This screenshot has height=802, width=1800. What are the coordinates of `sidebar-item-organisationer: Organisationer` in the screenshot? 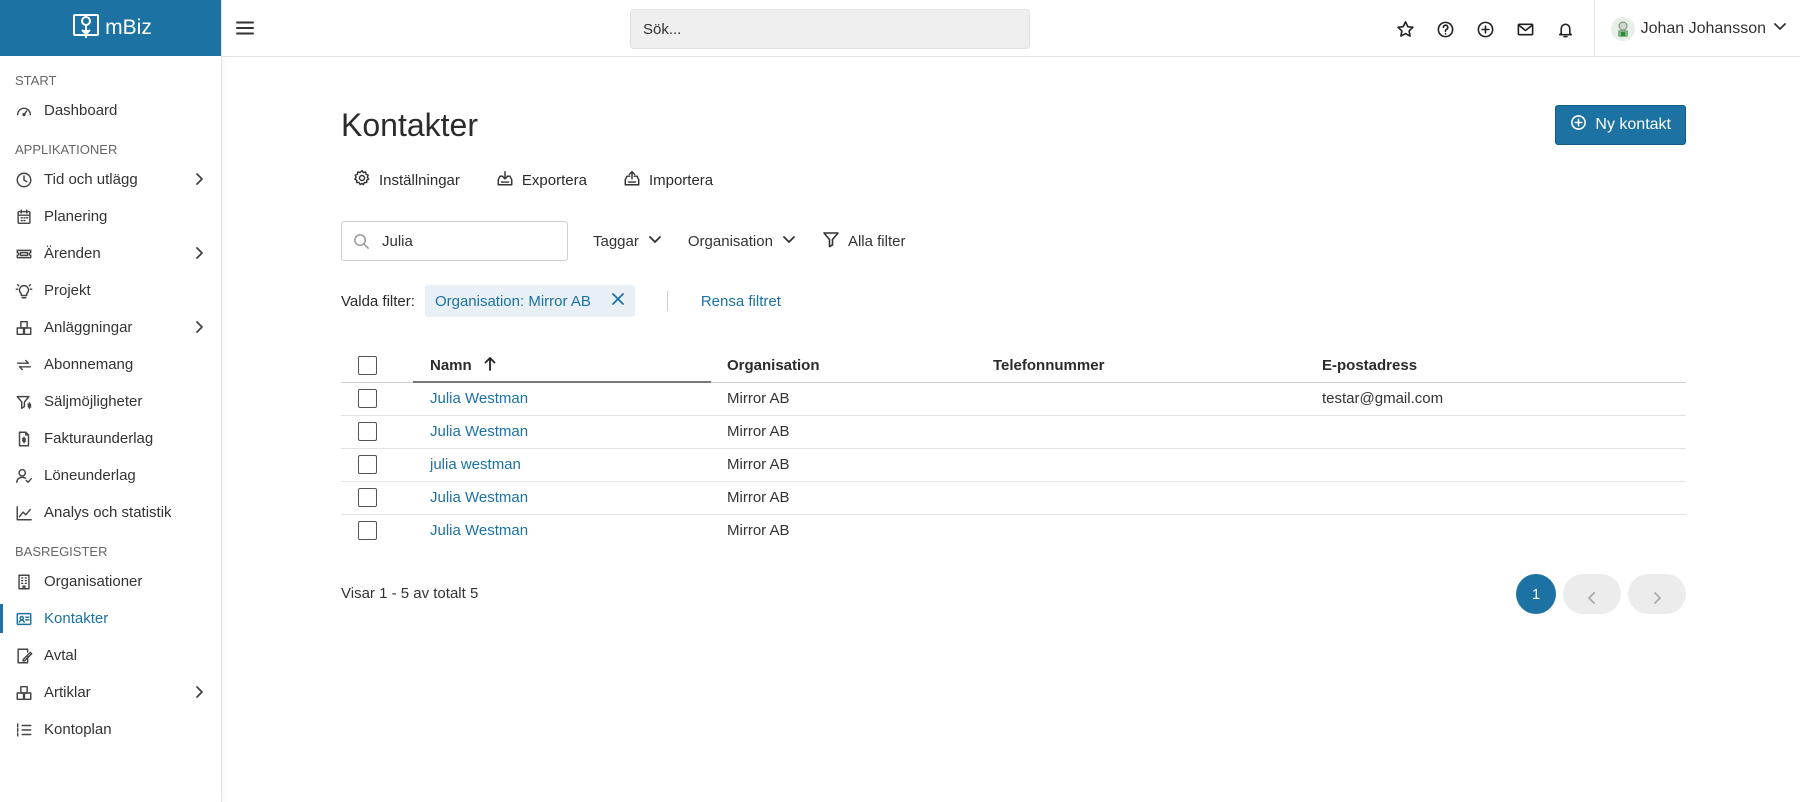 It's located at (110, 581).